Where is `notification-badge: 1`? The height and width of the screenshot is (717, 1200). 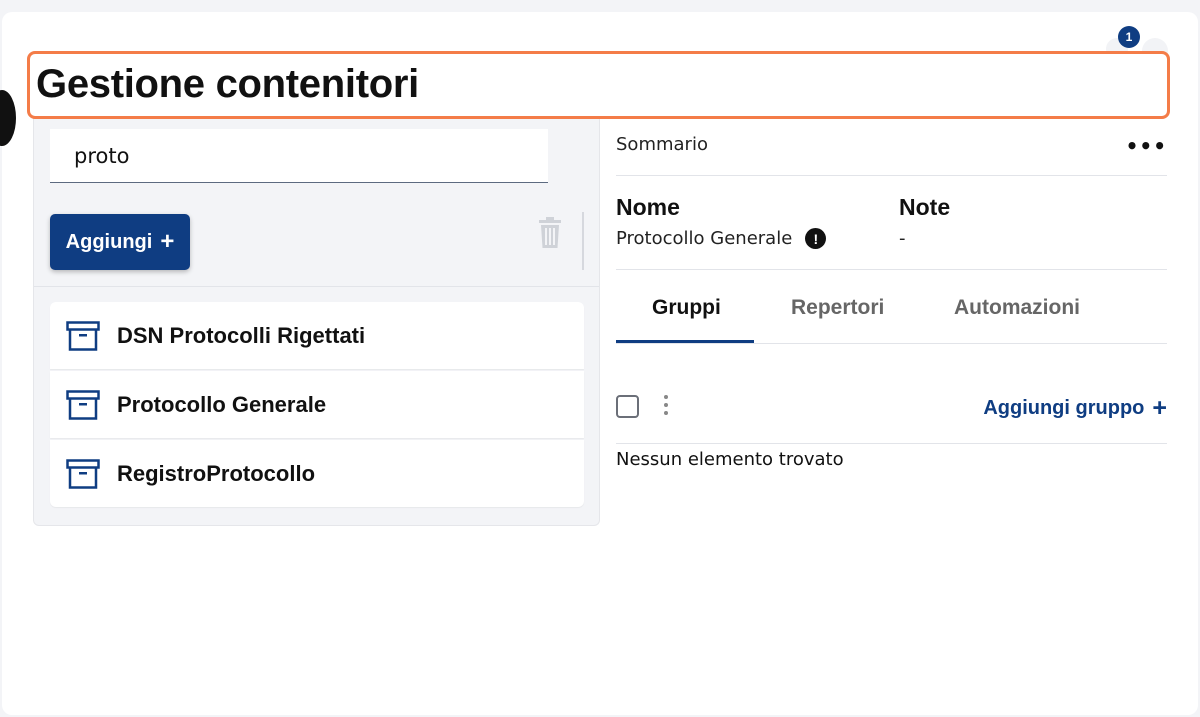 notification-badge: 1 is located at coordinates (1129, 37).